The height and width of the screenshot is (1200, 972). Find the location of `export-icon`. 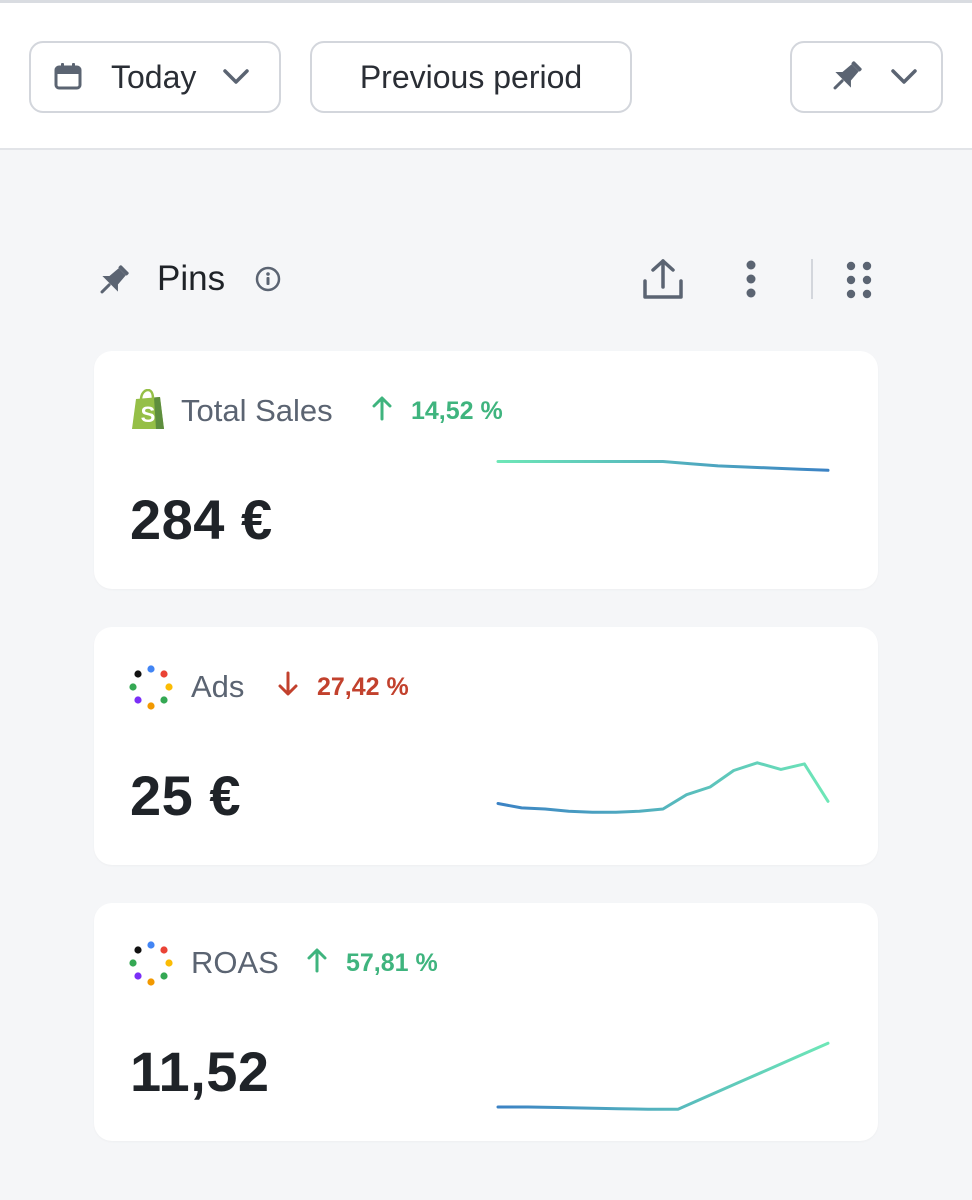

export-icon is located at coordinates (663, 279).